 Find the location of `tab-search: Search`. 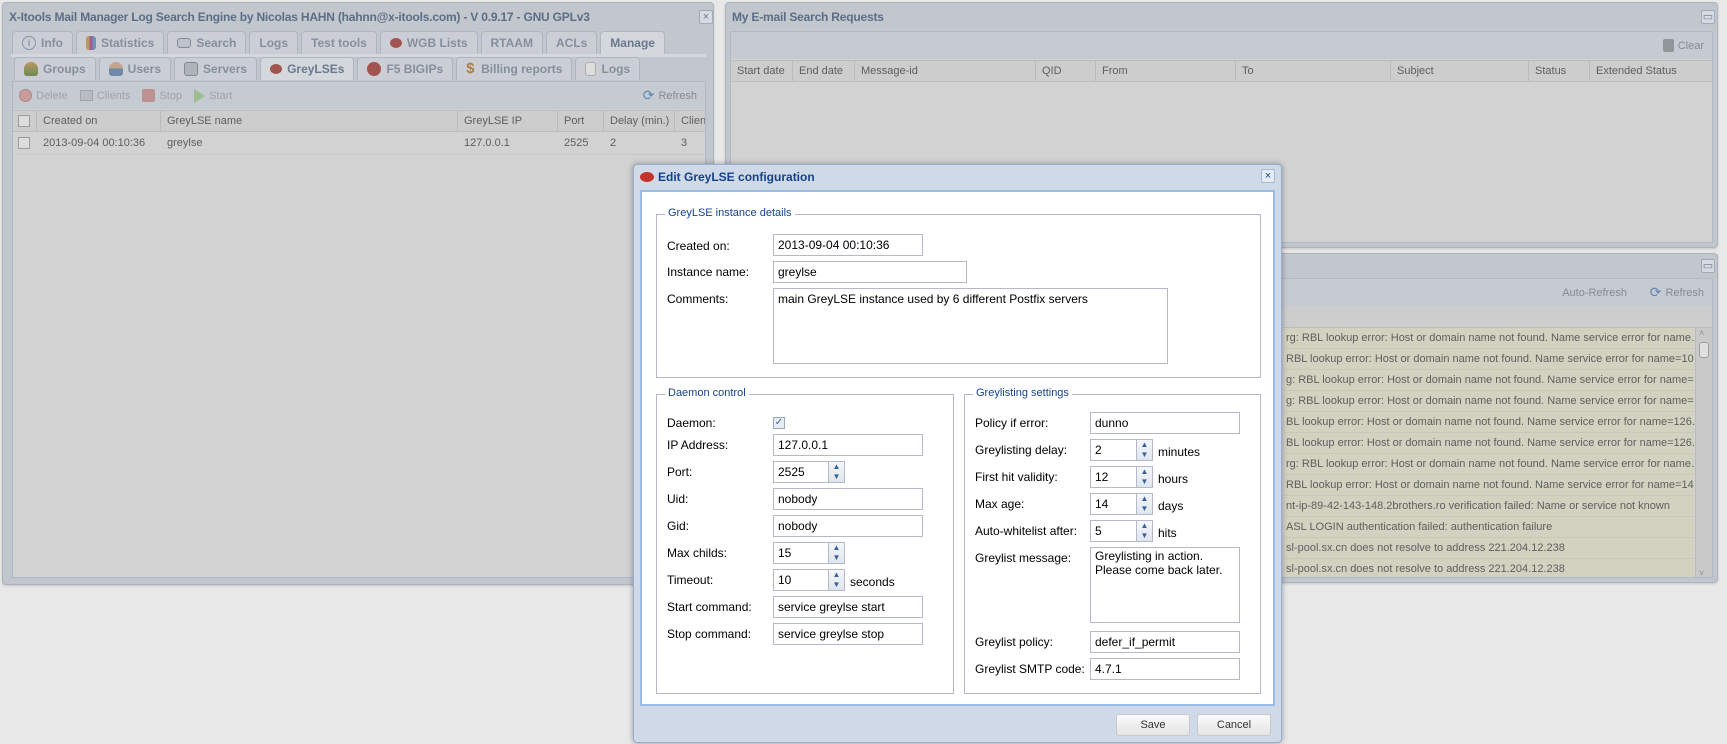

tab-search: Search is located at coordinates (207, 42).